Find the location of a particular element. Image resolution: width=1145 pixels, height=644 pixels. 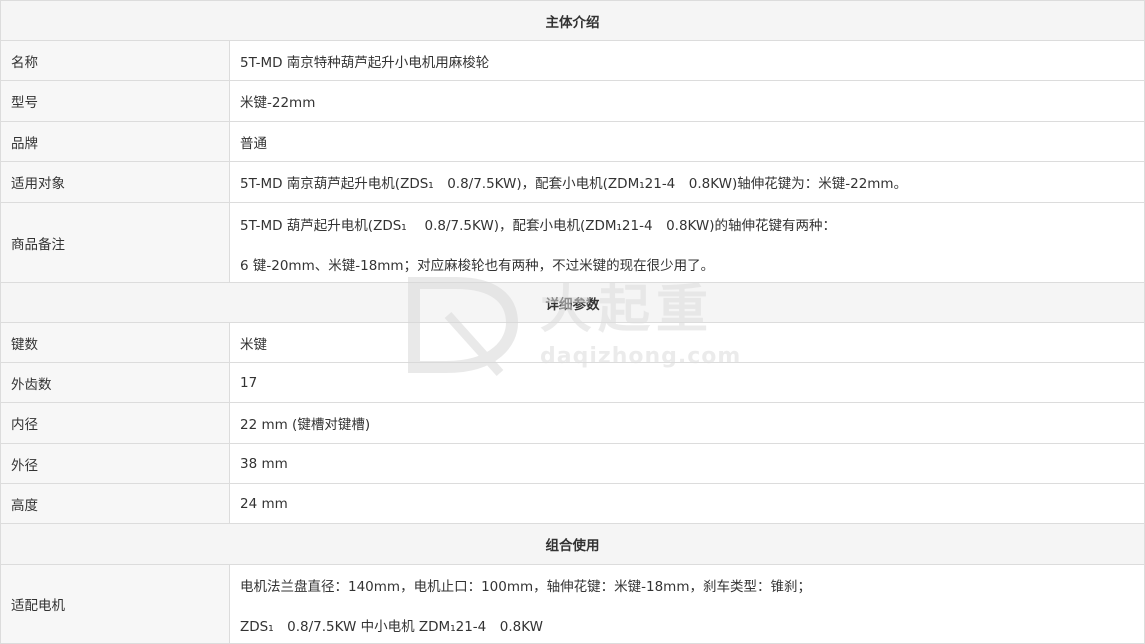

table-row-teeth: 外齿数 17 is located at coordinates (572, 383).